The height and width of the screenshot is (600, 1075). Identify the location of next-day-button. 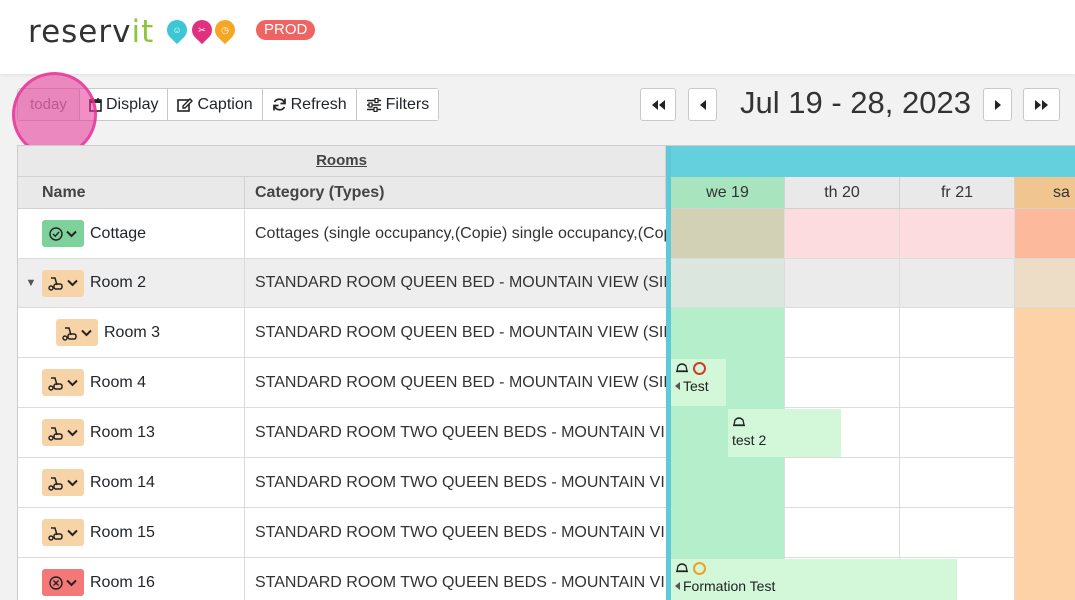
(997, 104).